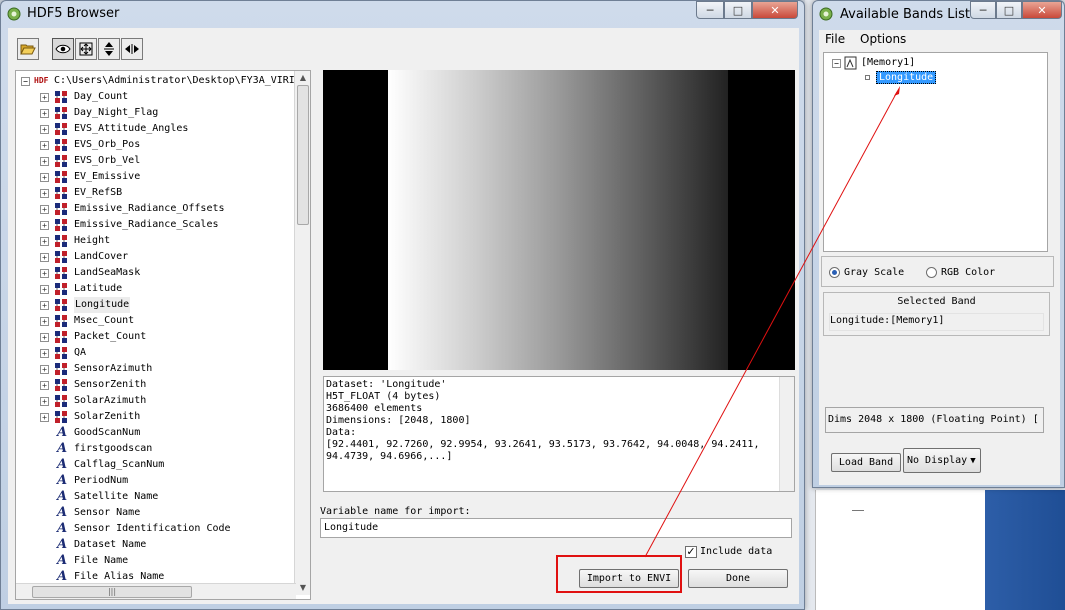  I want to click on tree-dataset-item: + EVS_Orb_Vel, so click(154, 161).